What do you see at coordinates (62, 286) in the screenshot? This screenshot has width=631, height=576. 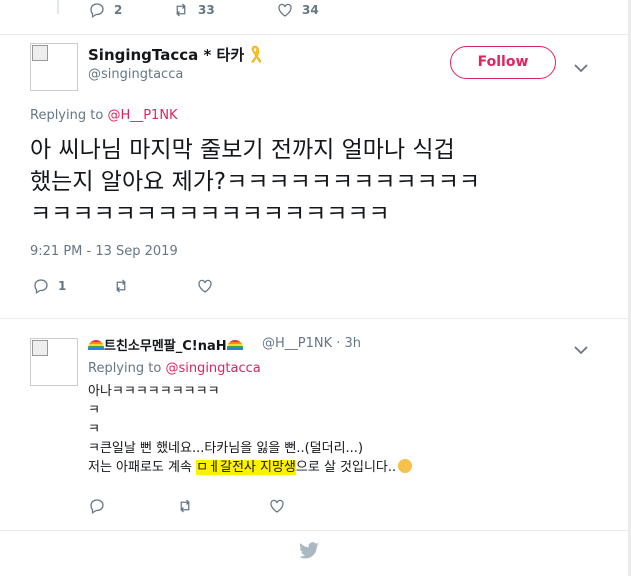 I see `reply-count: 1` at bounding box center [62, 286].